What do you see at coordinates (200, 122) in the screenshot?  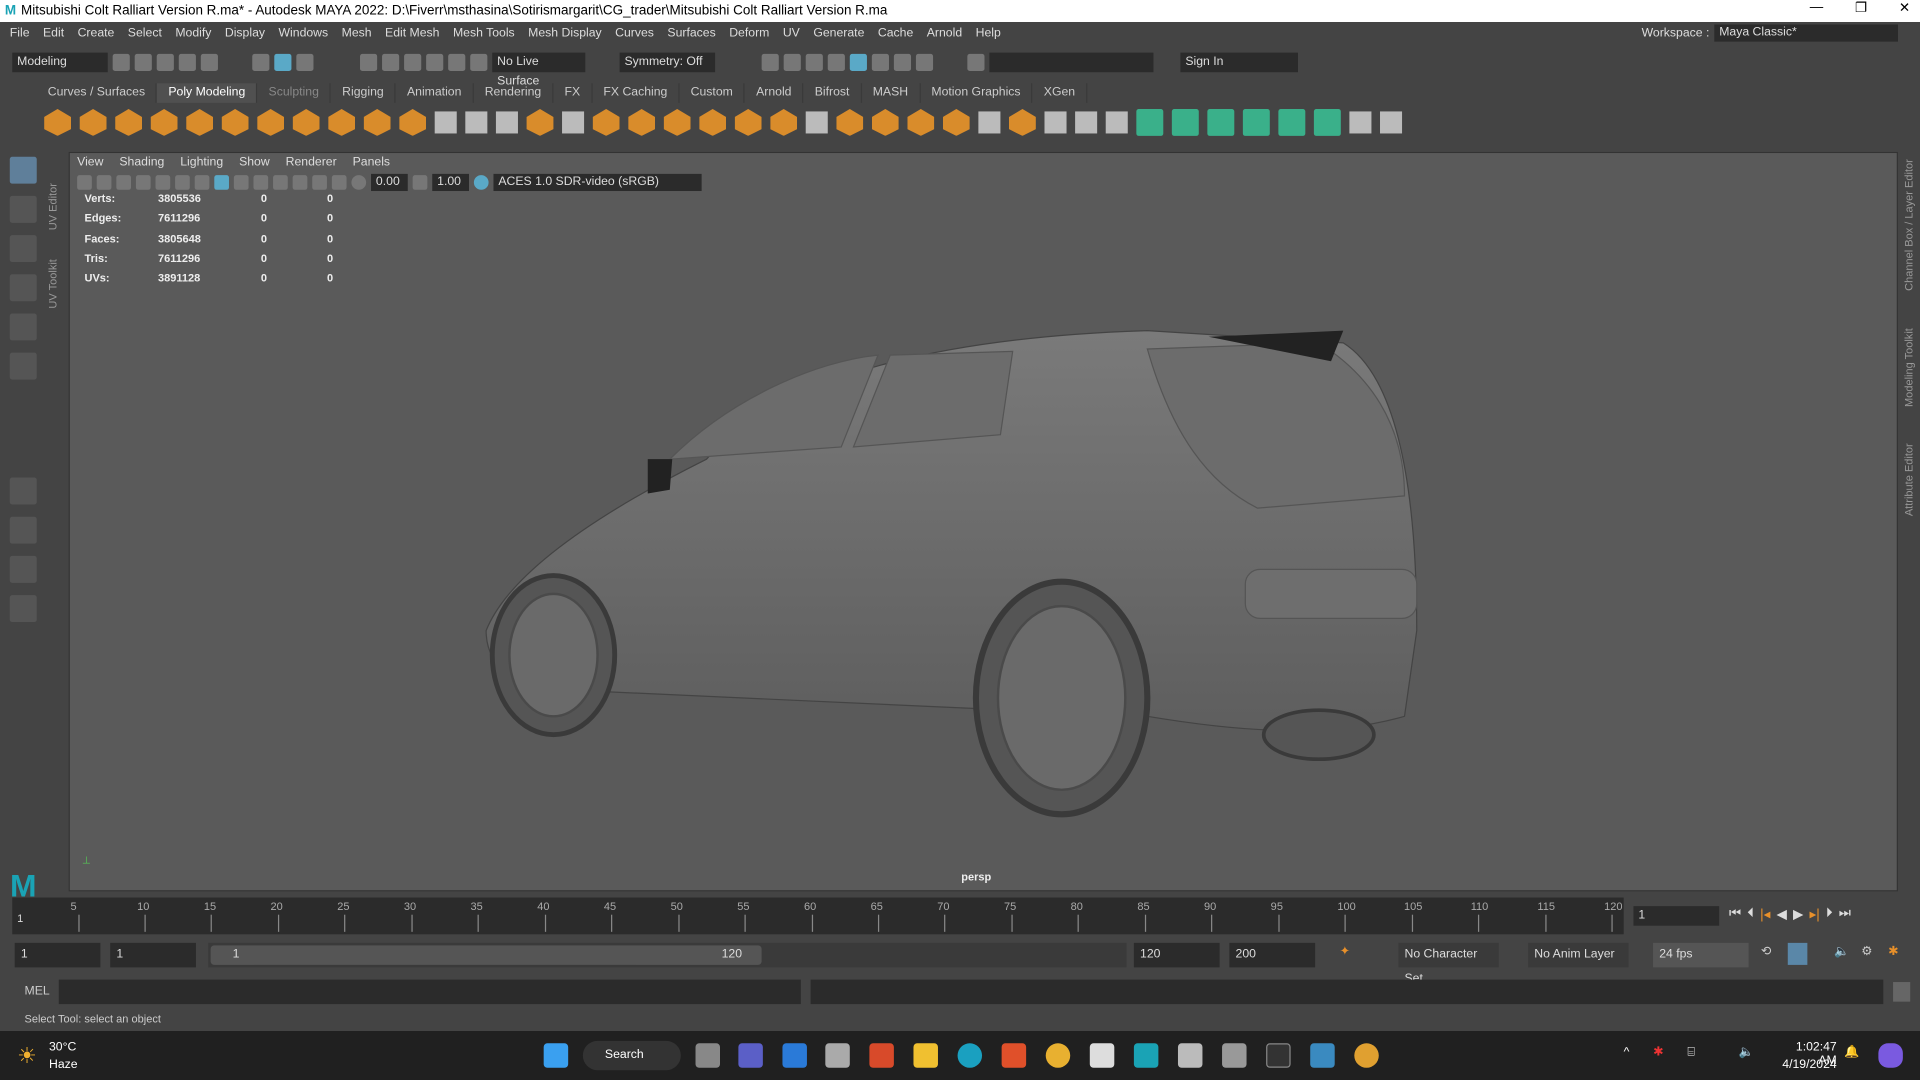 I see `poly-torus-icon` at bounding box center [200, 122].